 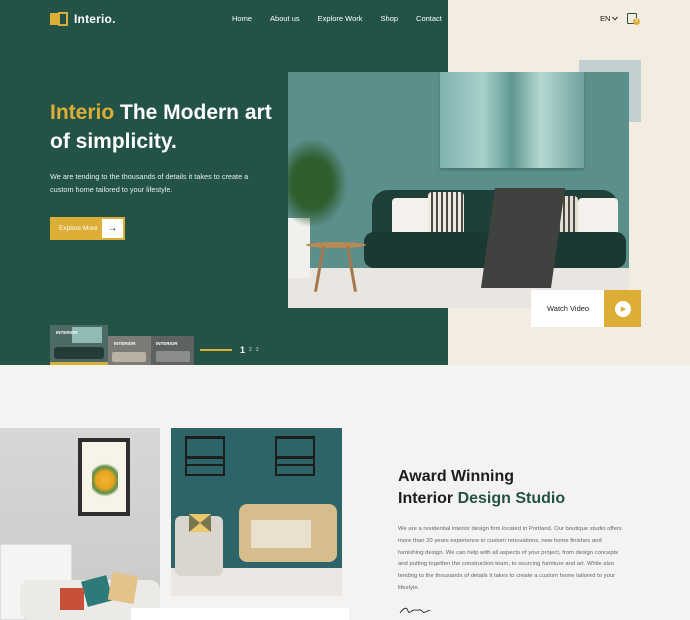 What do you see at coordinates (512, 120) in the screenshot?
I see `wall-painting` at bounding box center [512, 120].